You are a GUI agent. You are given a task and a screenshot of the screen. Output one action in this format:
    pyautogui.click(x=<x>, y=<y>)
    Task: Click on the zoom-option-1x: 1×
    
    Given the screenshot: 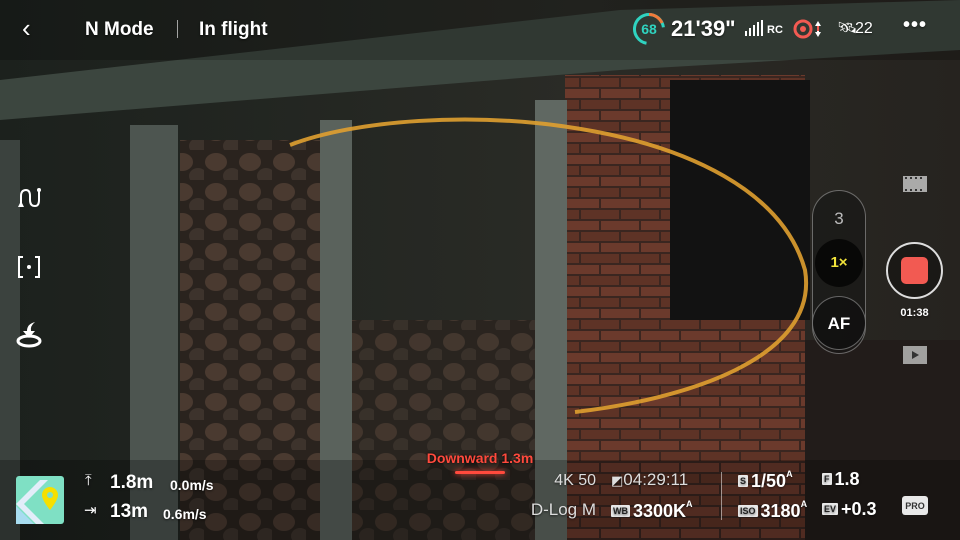 What is the action you would take?
    pyautogui.click(x=839, y=262)
    